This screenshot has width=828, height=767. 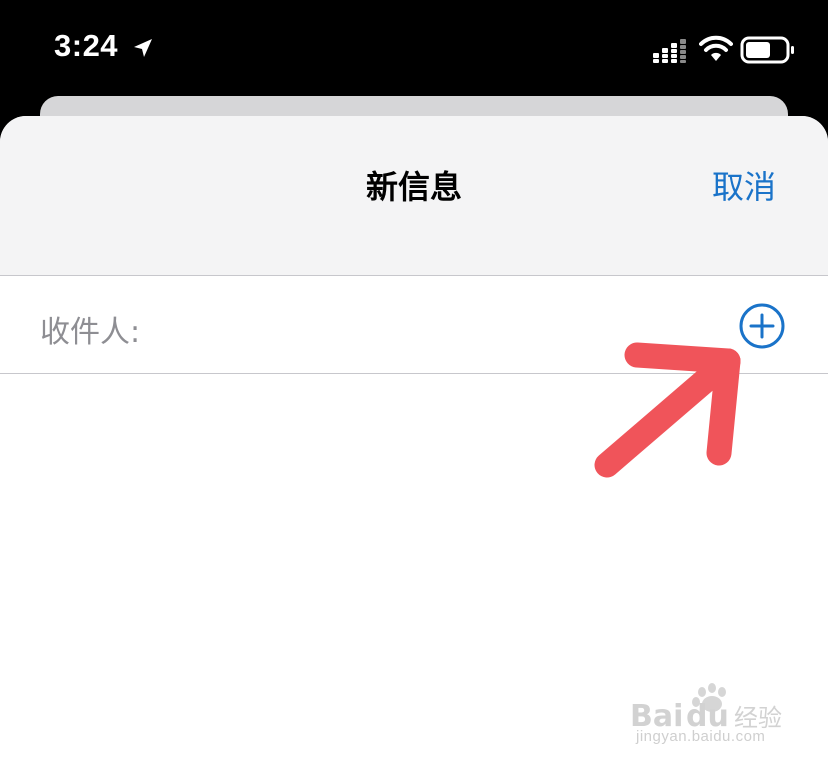 I want to click on watermark-domain: jingyan.baidu.com, so click(x=701, y=736).